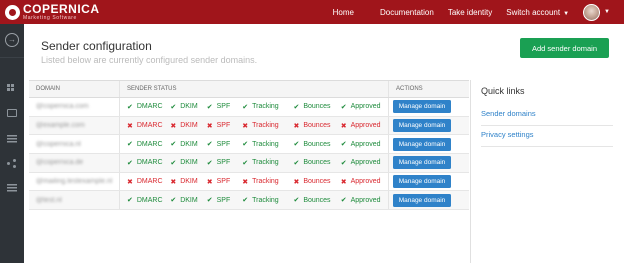 Image resolution: width=624 pixels, height=263 pixels. Describe the element at coordinates (188, 126) in the screenshot. I see `status-dkim: ✖ DKIM` at that location.